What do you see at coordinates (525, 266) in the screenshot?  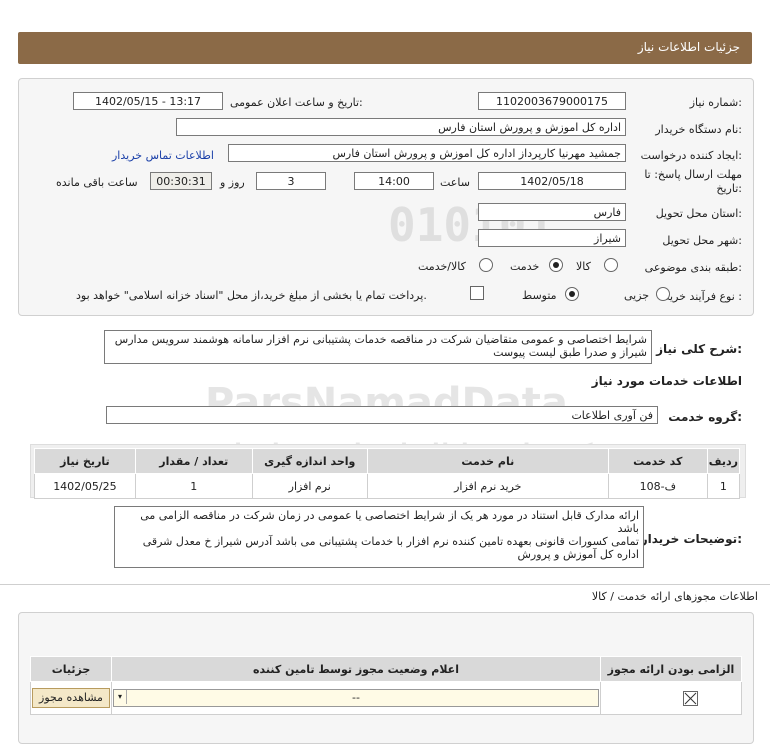 I see `category-option-service: خدمت` at bounding box center [525, 266].